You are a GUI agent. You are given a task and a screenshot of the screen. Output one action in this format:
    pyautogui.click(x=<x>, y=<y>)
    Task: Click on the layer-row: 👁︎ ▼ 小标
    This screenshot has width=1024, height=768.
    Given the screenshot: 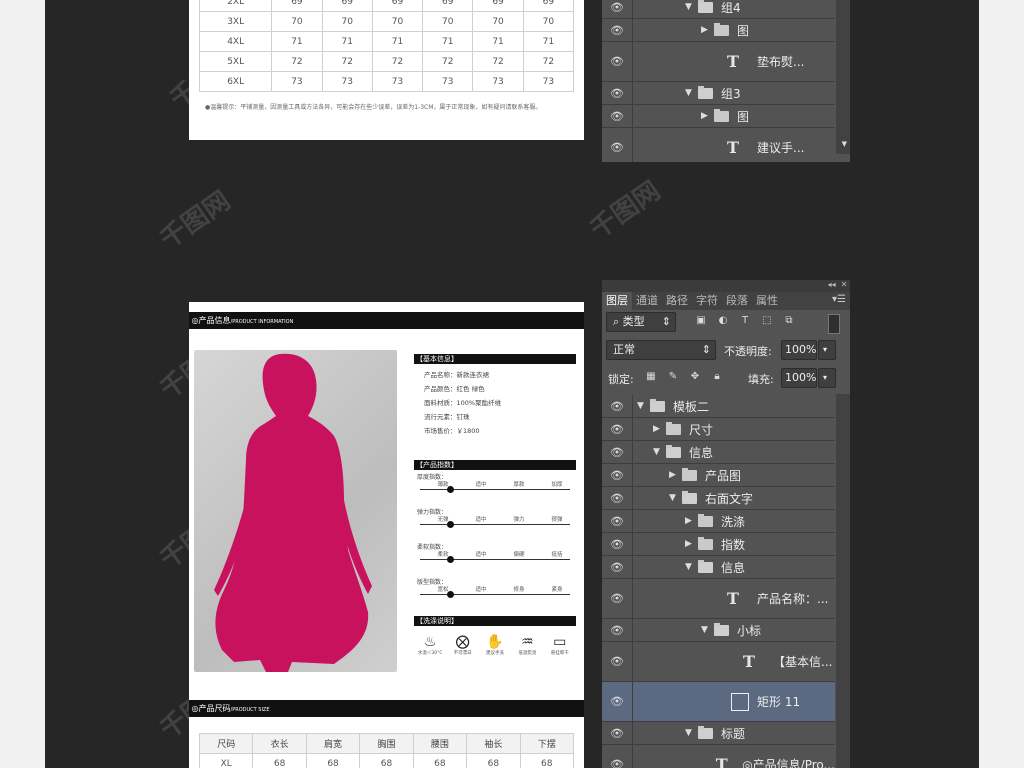 What is the action you would take?
    pyautogui.click(x=718, y=630)
    